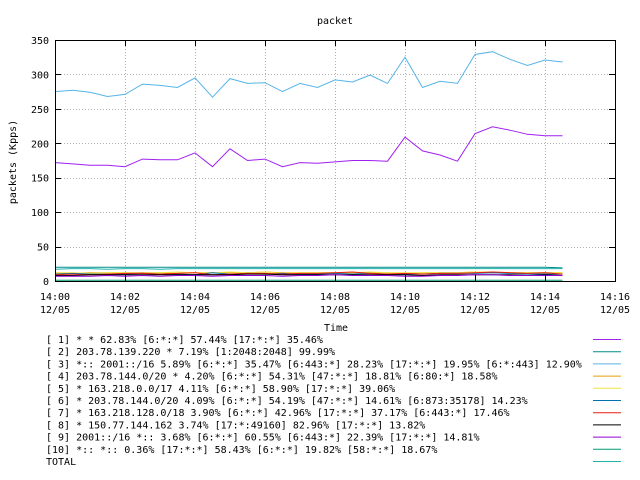 This screenshot has height=480, width=640. I want to click on x-tick-time-label: 14:08, so click(335, 297).